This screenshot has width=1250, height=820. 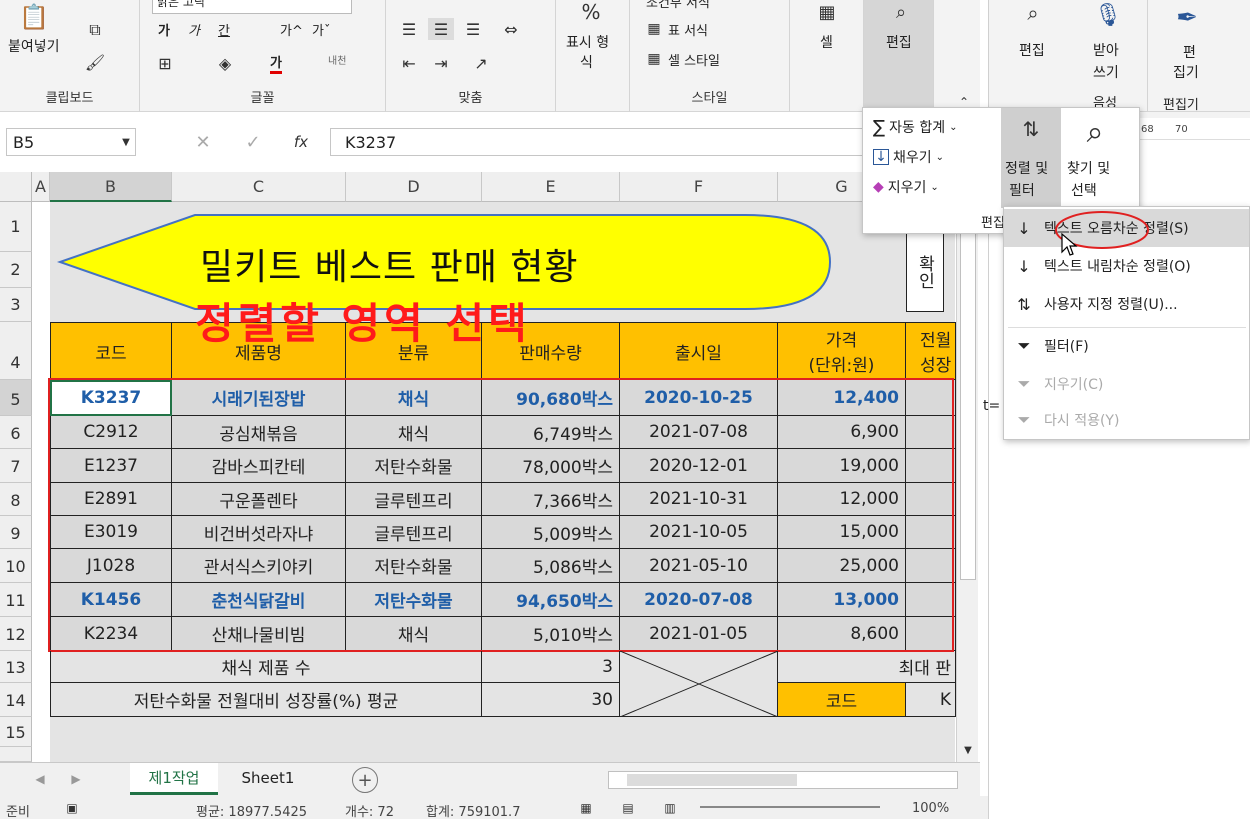 I want to click on paste-button-label: 붙여넣기, so click(x=34, y=46).